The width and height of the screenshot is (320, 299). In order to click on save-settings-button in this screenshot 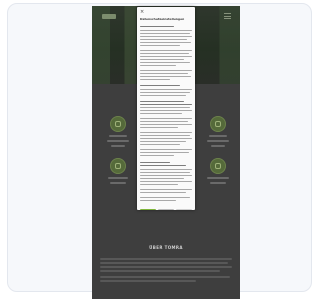, I will do `click(184, 209)`.